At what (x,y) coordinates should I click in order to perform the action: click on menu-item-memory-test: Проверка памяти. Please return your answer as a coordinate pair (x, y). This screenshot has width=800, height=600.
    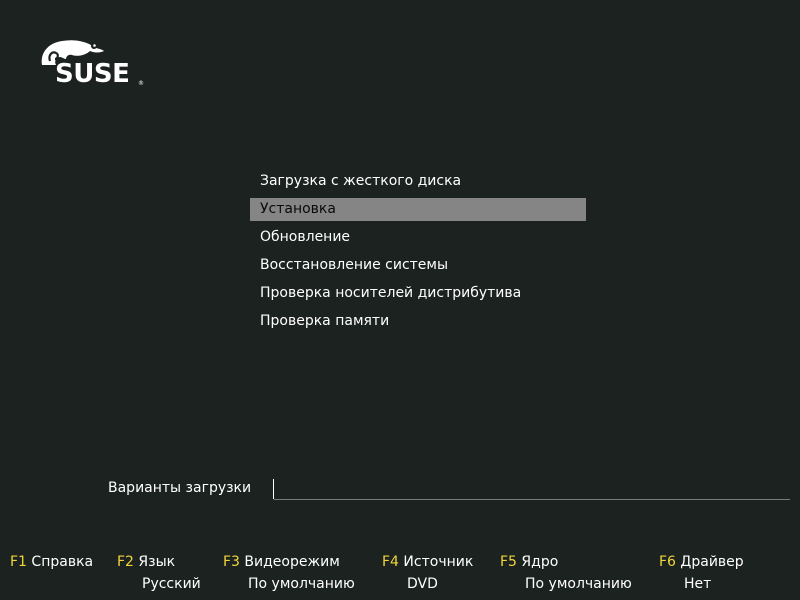
    Looking at the image, I should click on (418, 321).